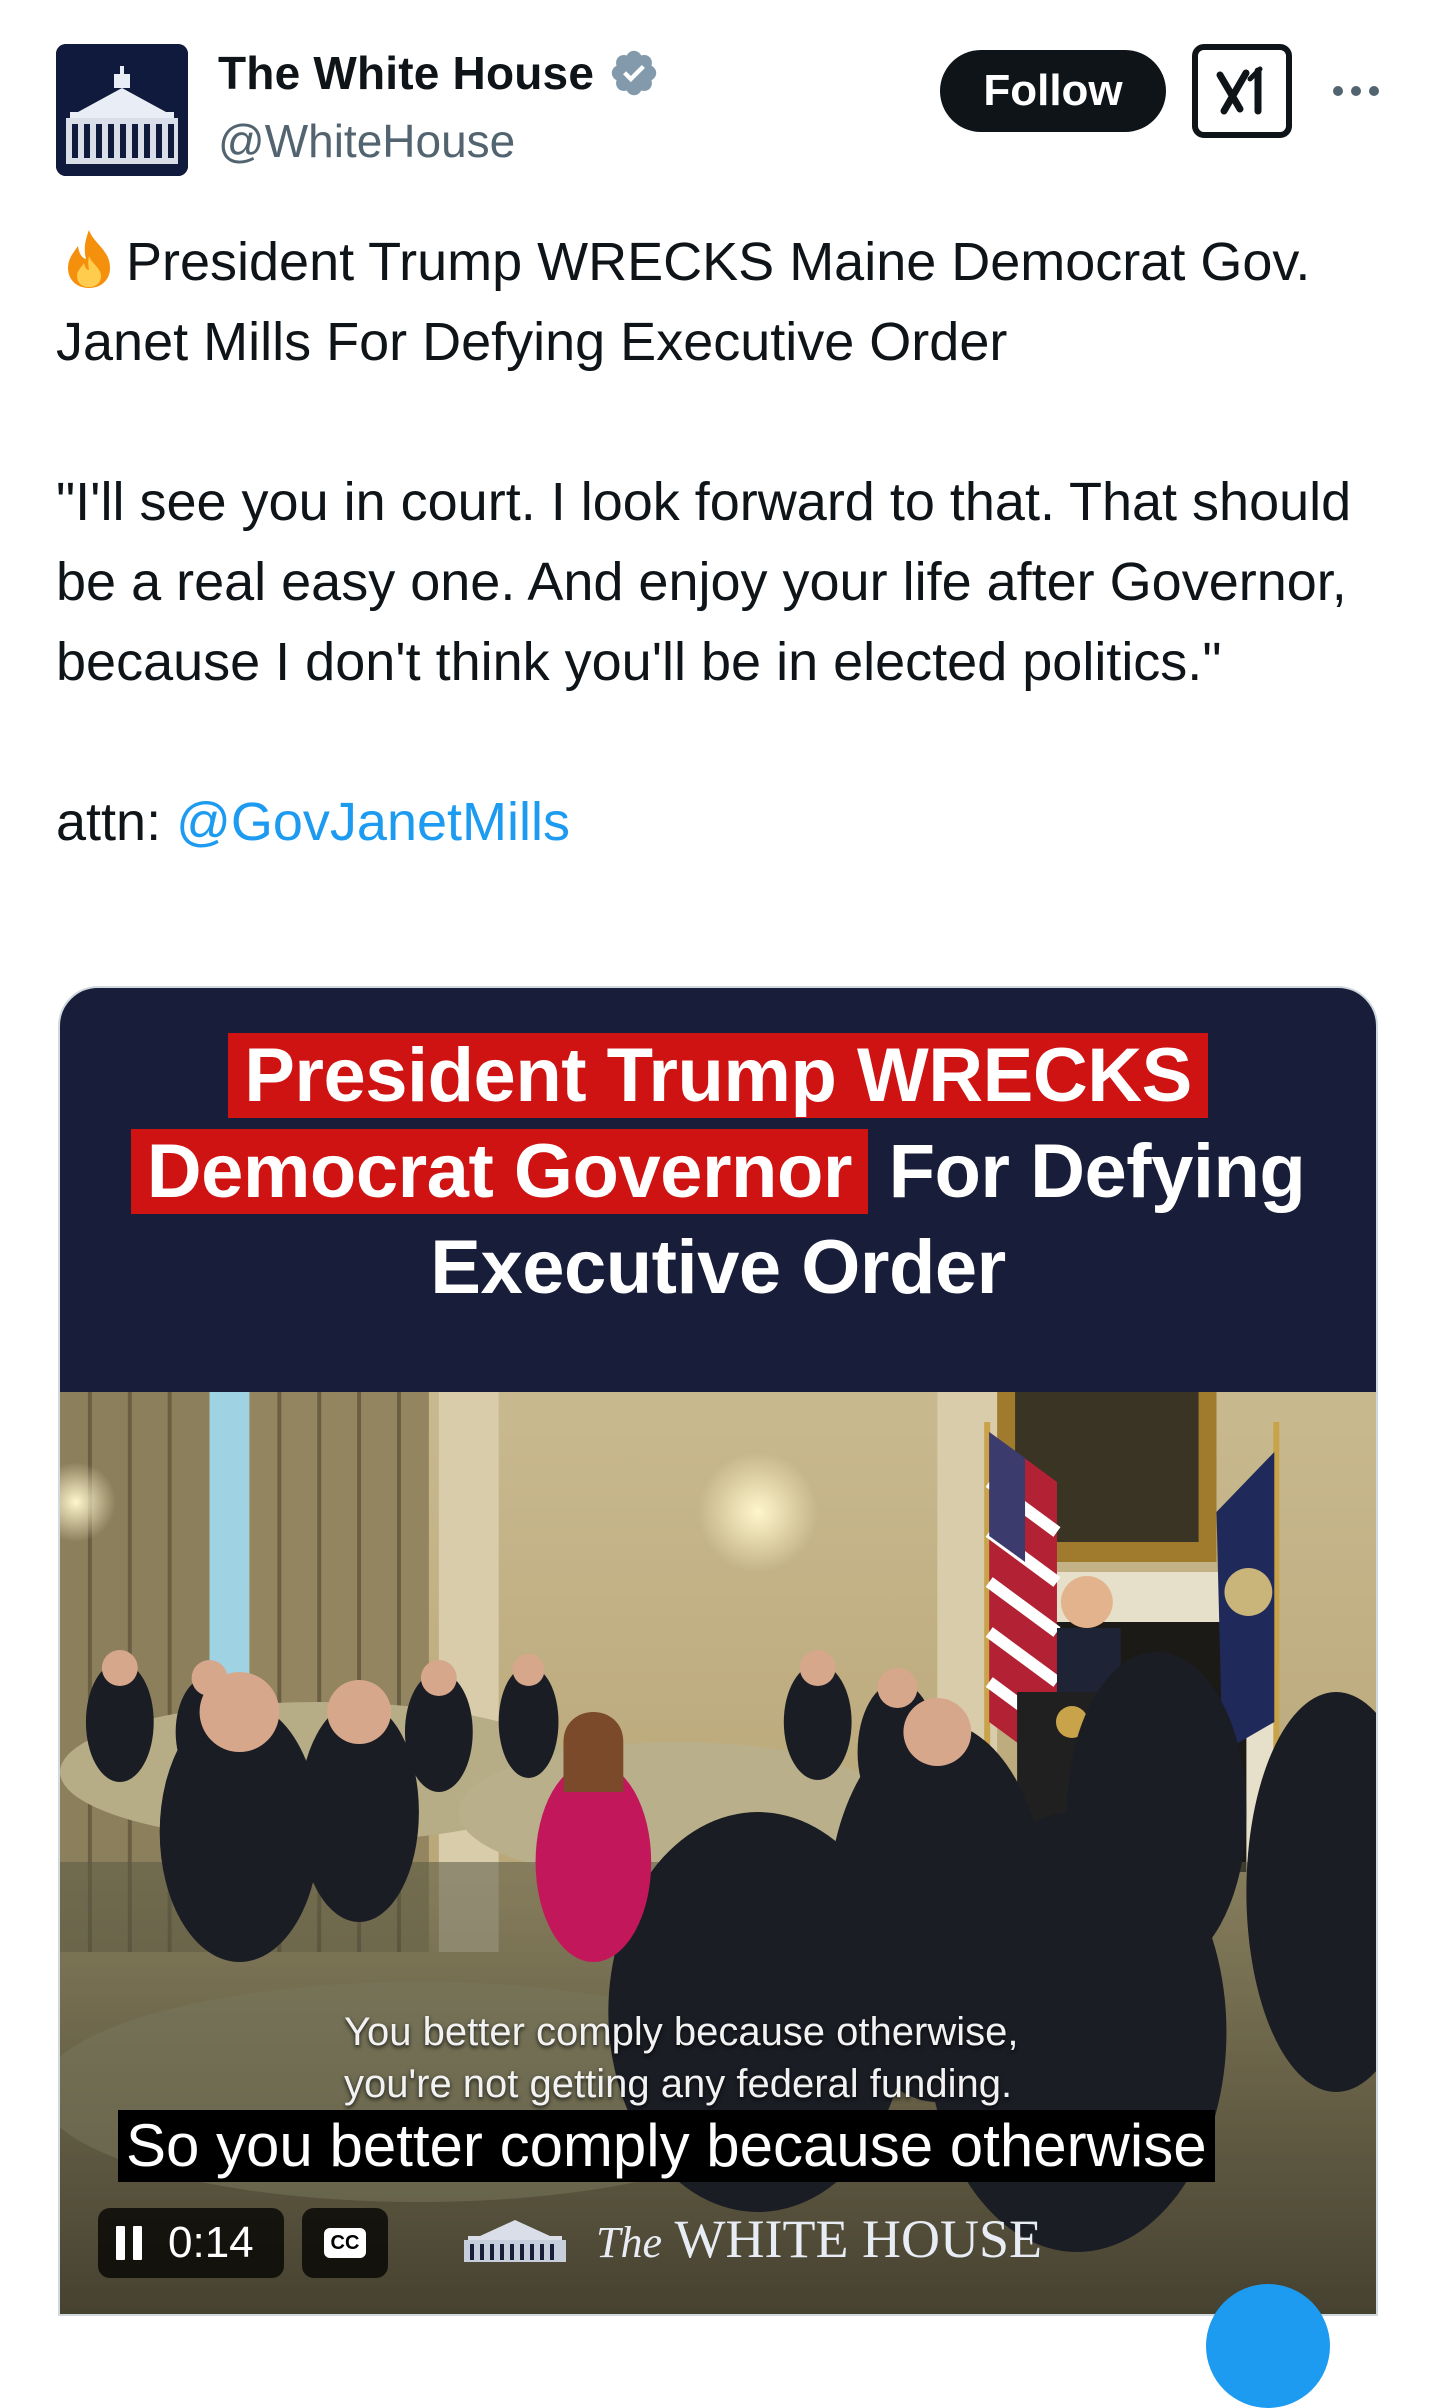 The height and width of the screenshot is (2408, 1440). I want to click on closed-captions-icon: CC, so click(345, 2243).